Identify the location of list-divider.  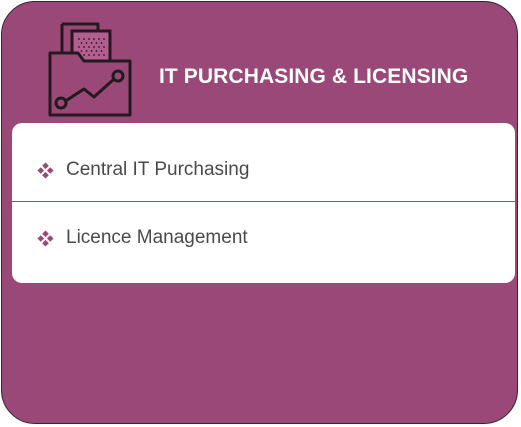
(263, 201).